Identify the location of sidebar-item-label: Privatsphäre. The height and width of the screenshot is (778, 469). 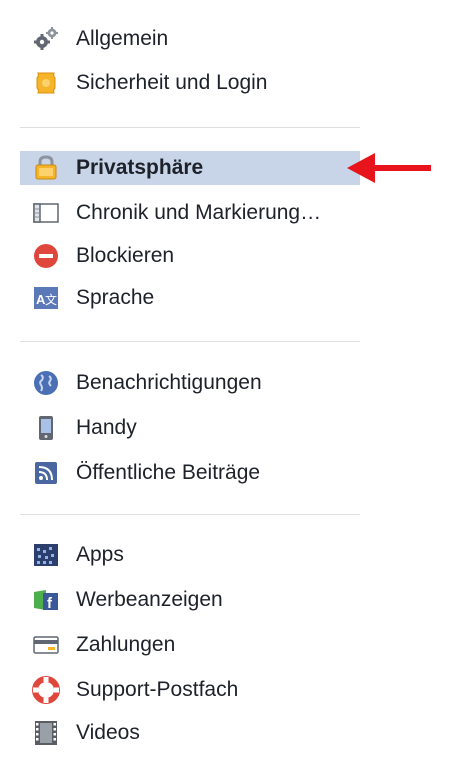
(140, 167).